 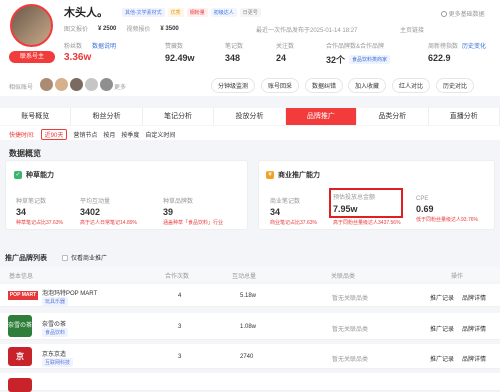 What do you see at coordinates (234, 53) in the screenshot?
I see `stat-notes: 笔记数 348` at bounding box center [234, 53].